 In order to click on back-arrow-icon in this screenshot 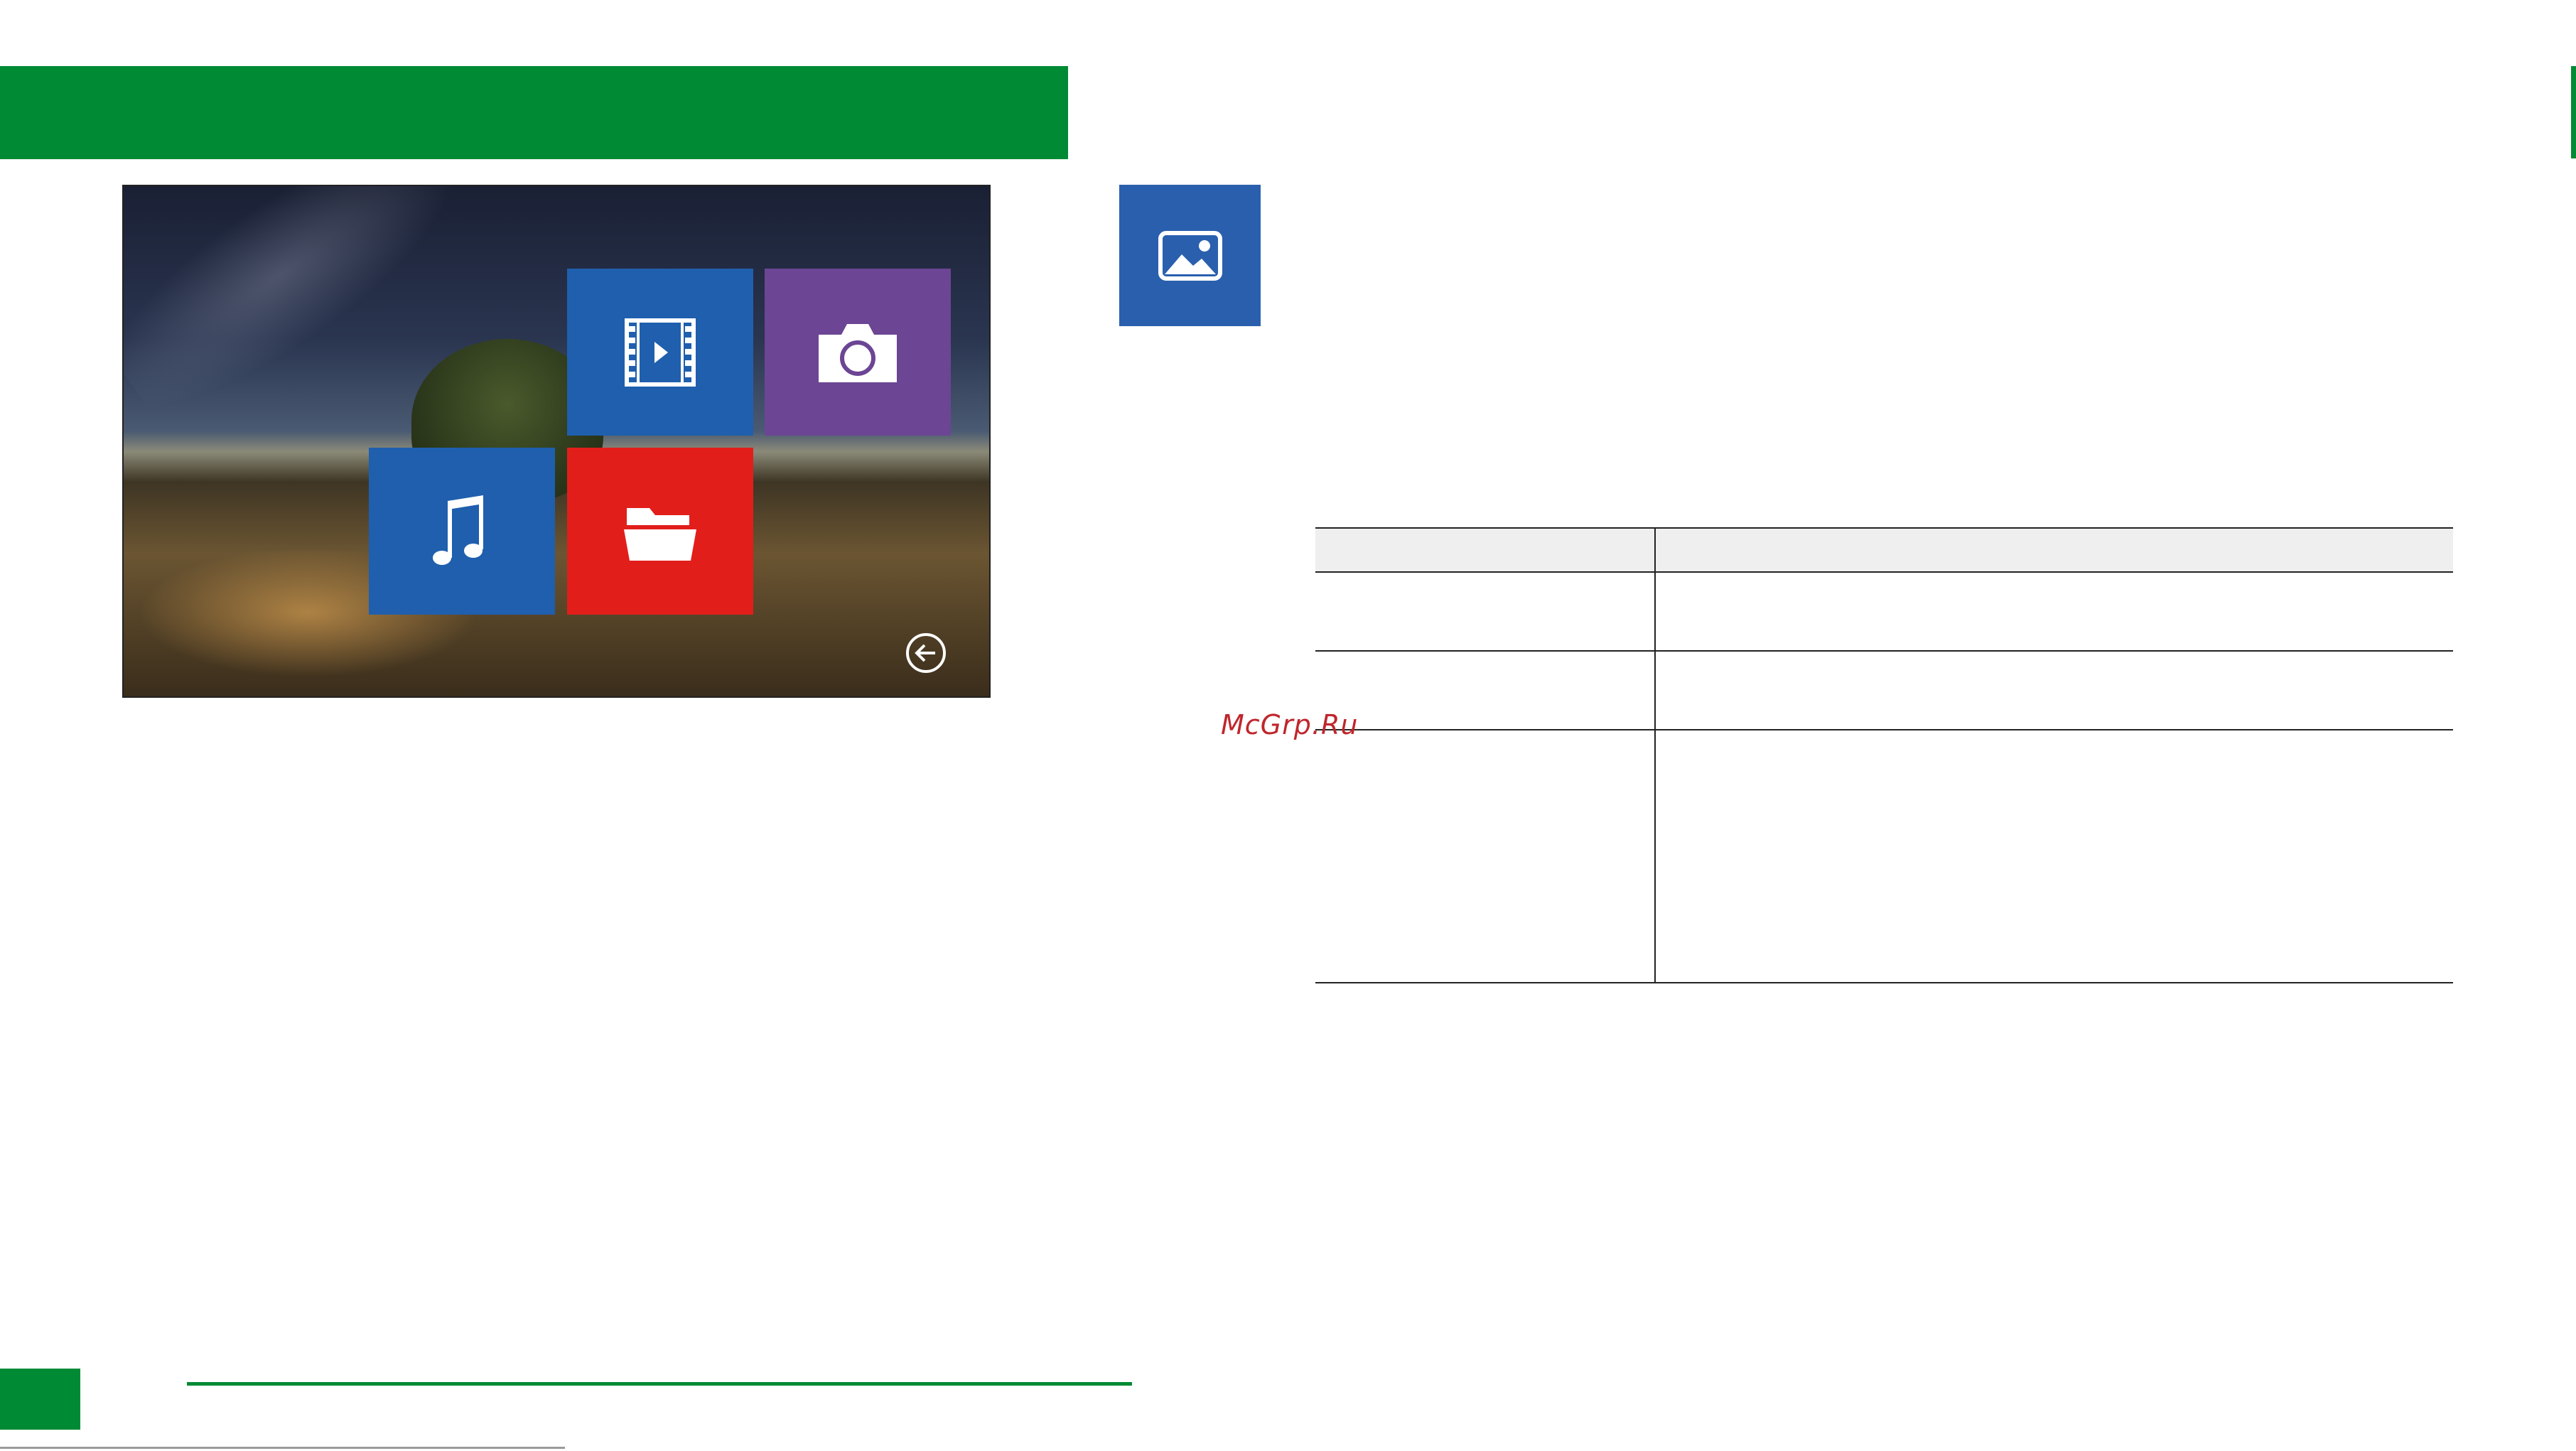, I will do `click(926, 653)`.